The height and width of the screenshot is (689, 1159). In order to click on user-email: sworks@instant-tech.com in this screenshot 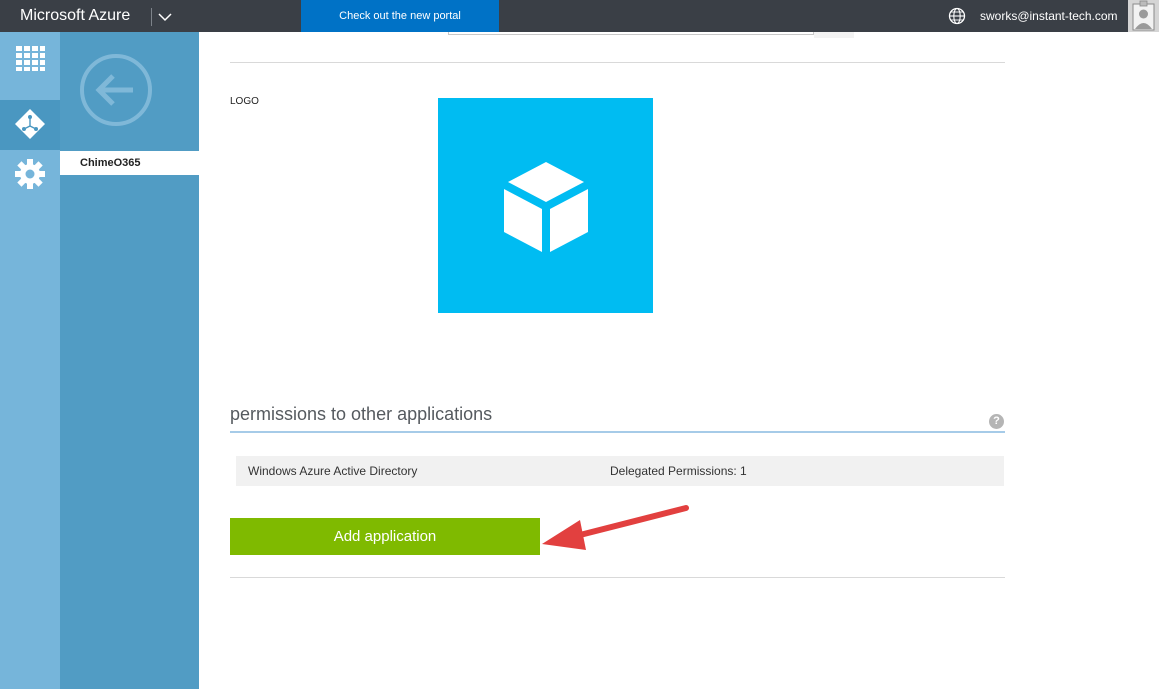, I will do `click(1049, 16)`.